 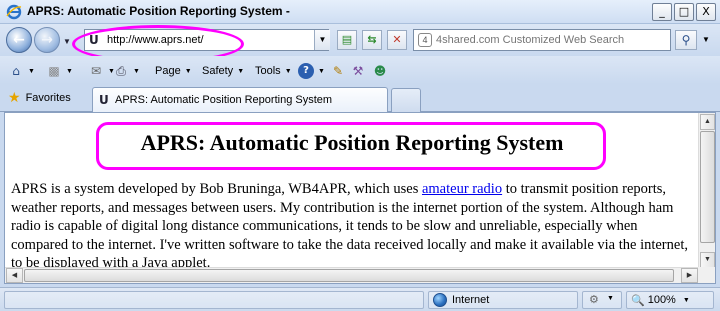 I want to click on address-url: http://www.aprs.net/, so click(x=155, y=40).